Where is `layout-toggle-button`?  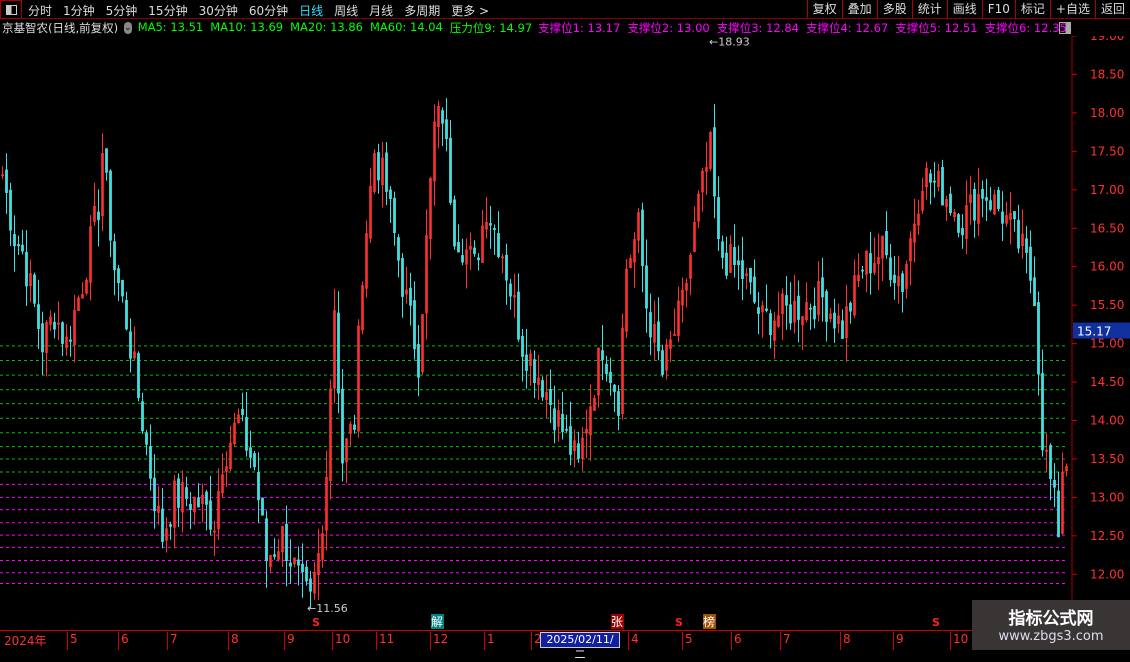 layout-toggle-button is located at coordinates (11, 9).